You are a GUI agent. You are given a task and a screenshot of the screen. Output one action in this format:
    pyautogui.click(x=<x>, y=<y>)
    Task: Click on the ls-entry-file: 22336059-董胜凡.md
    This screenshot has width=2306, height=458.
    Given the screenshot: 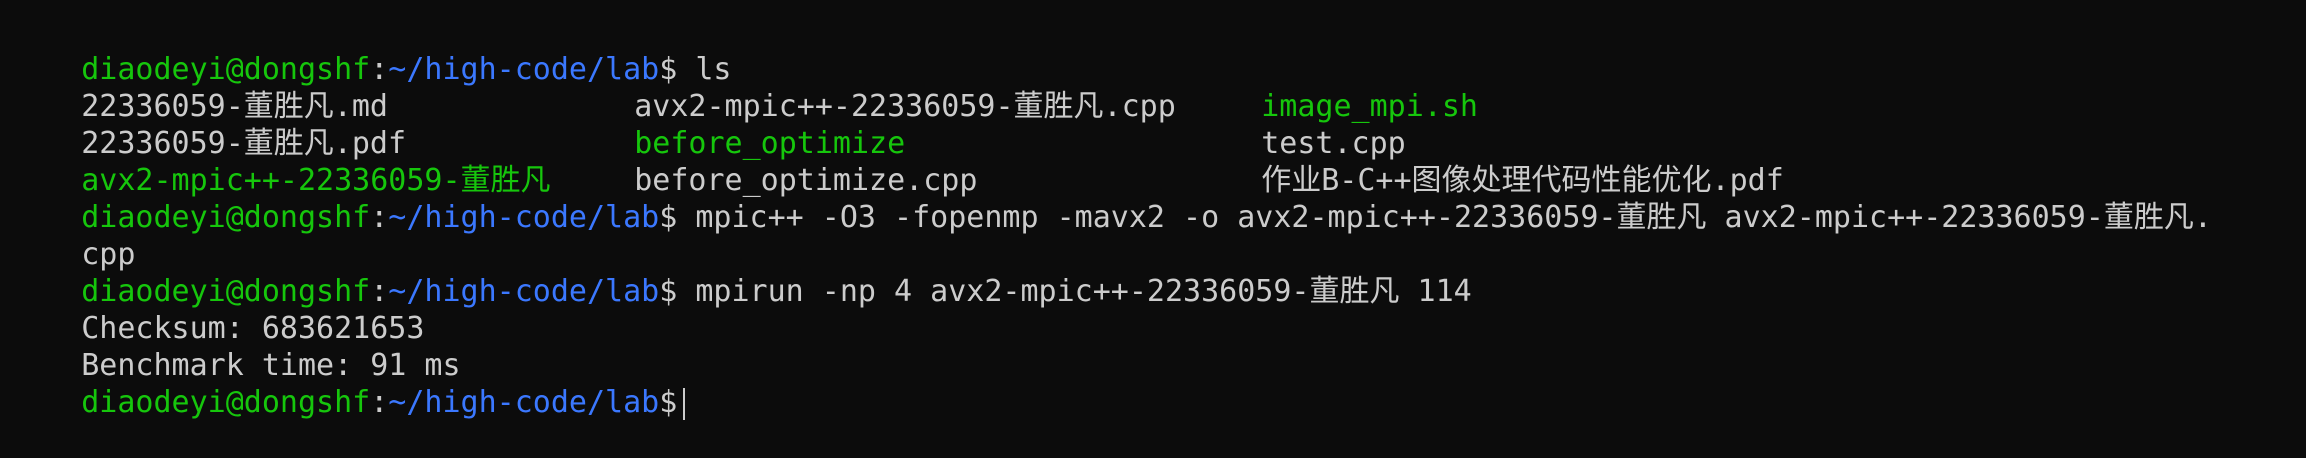 What is the action you would take?
    pyautogui.click(x=234, y=106)
    